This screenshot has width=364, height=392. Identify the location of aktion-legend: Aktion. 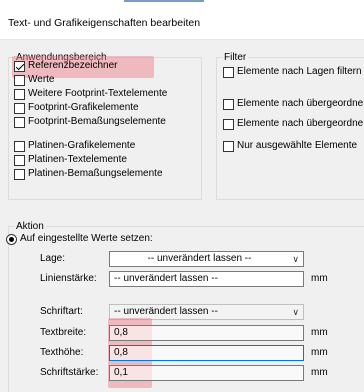
(30, 226).